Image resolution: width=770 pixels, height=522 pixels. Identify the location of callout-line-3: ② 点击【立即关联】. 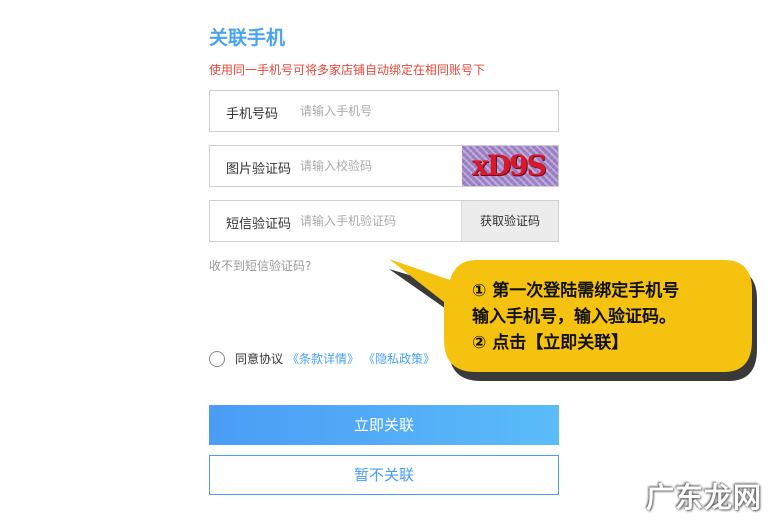
(550, 343).